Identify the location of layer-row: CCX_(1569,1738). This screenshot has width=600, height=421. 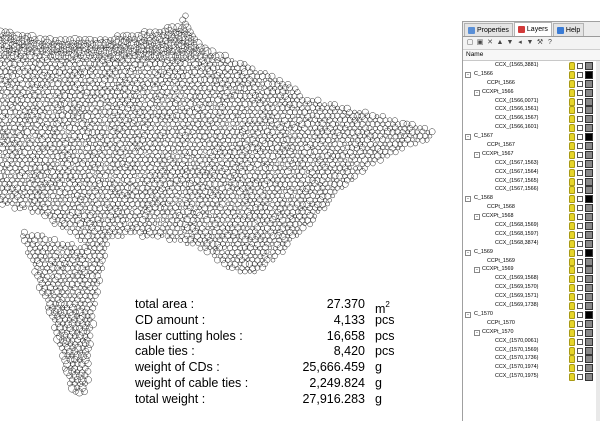
(531, 306).